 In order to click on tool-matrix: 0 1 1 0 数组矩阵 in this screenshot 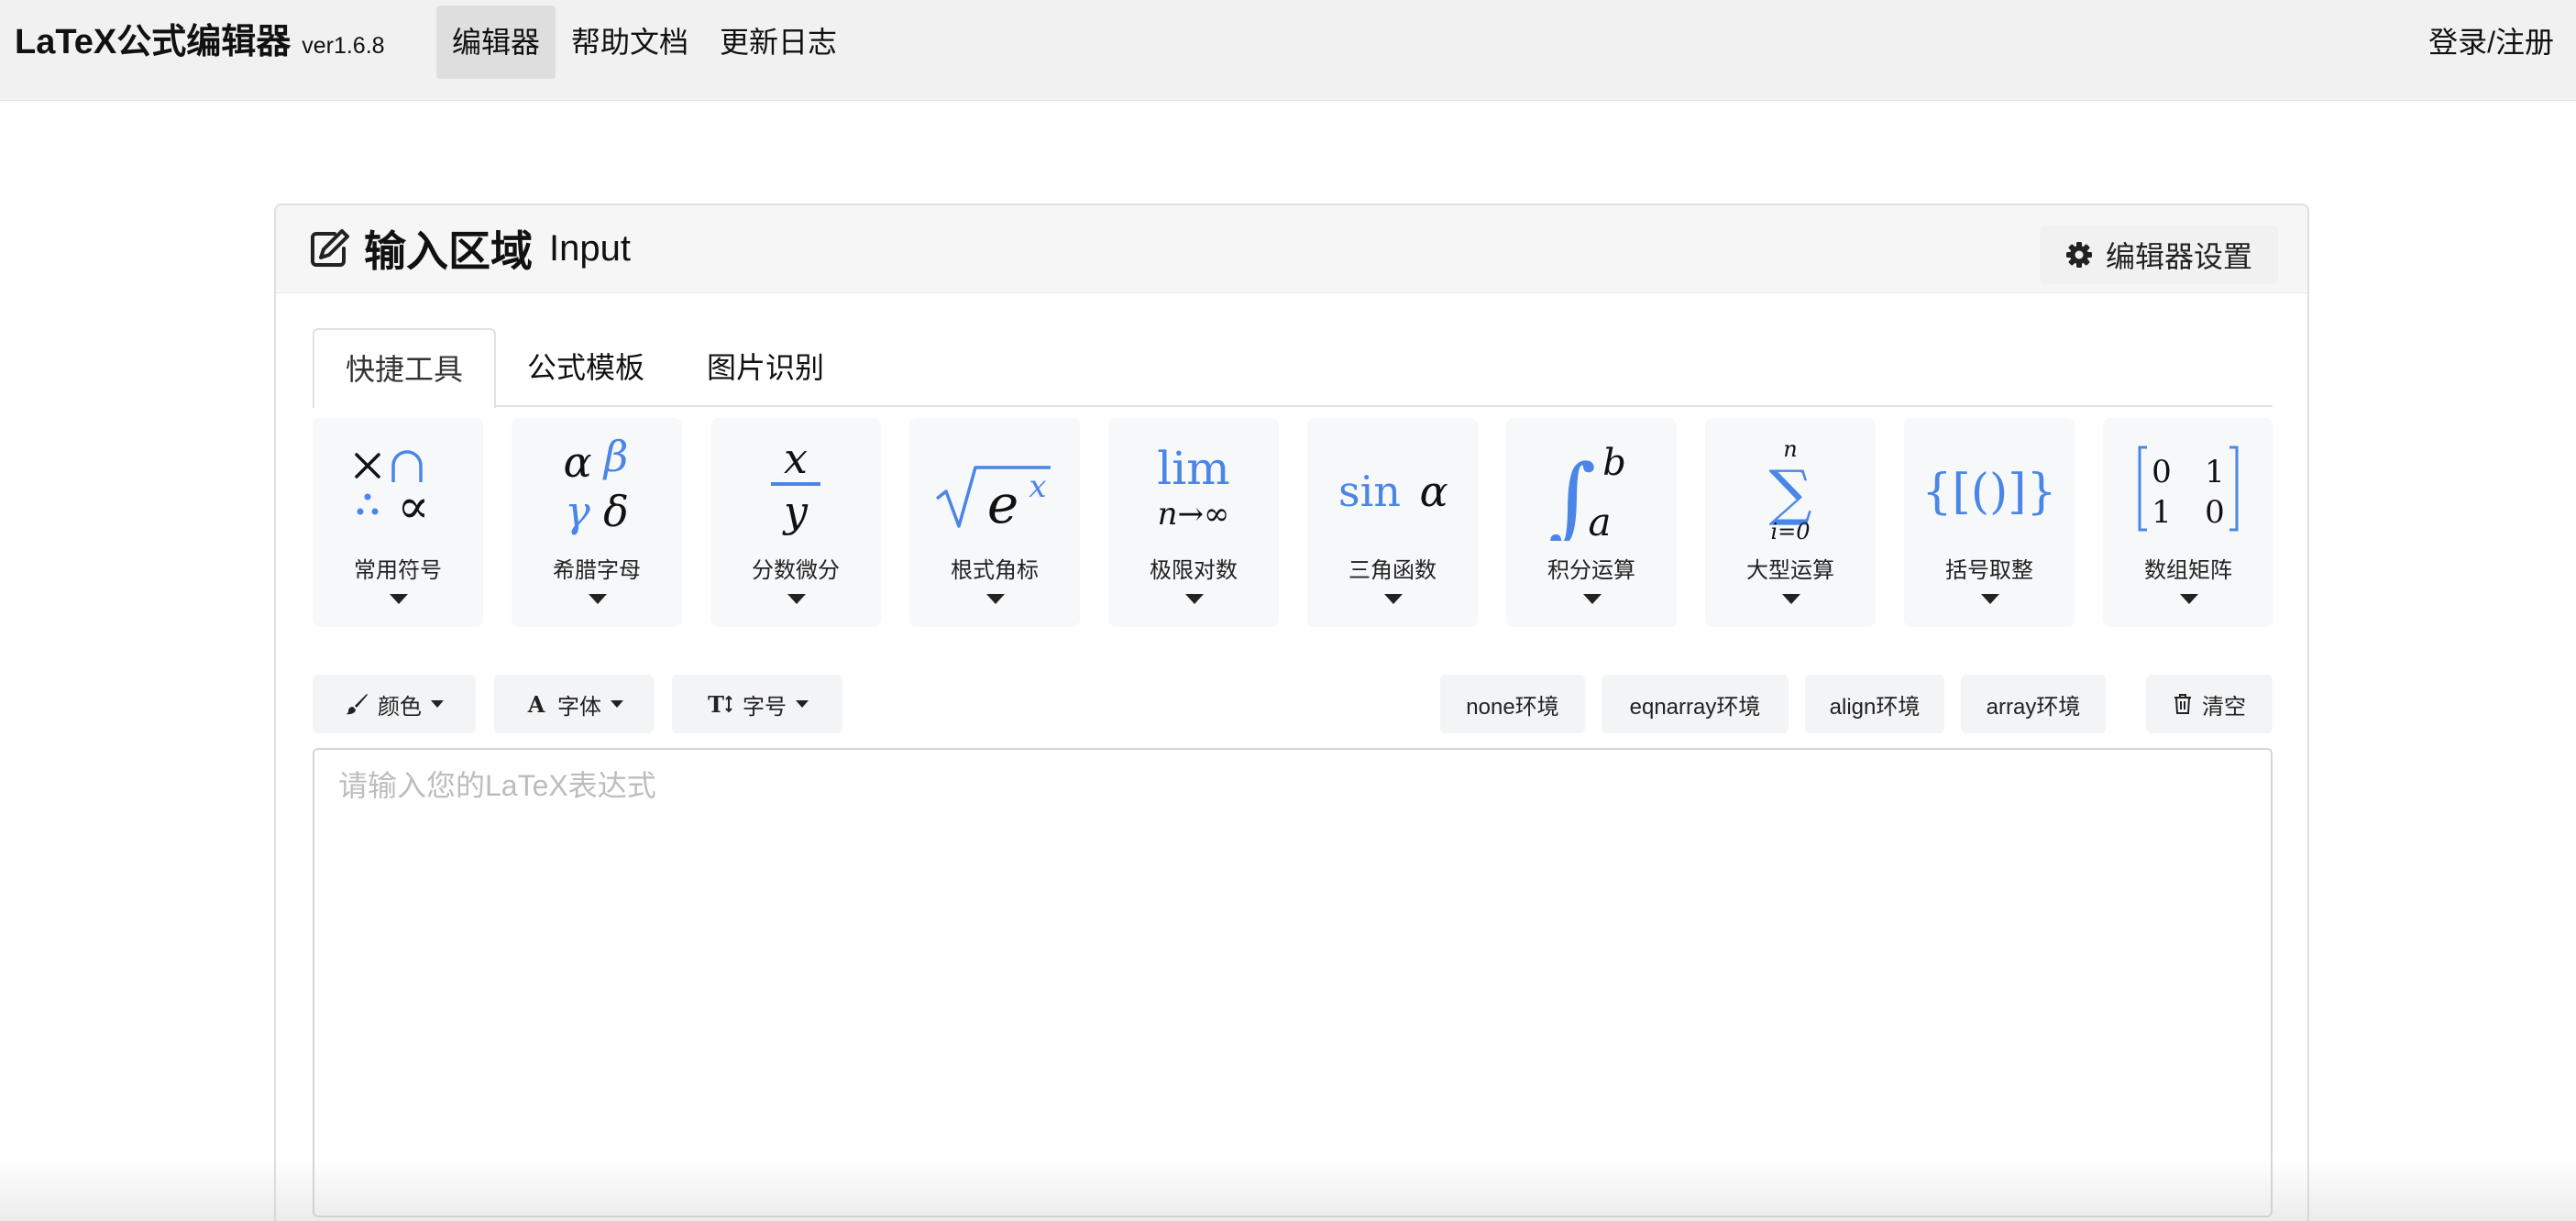, I will do `click(2188, 522)`.